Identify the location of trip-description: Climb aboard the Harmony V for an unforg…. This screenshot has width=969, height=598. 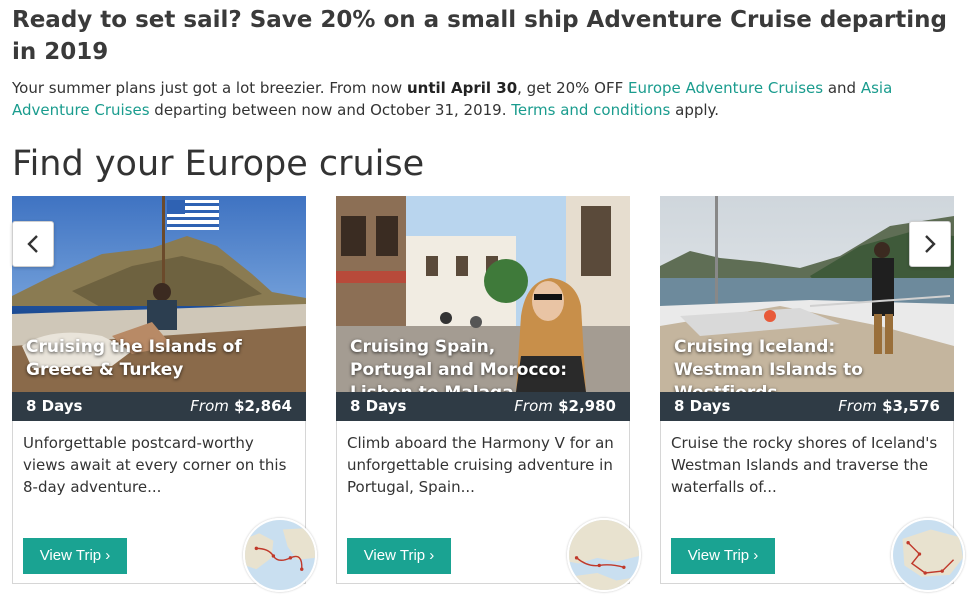
(480, 465).